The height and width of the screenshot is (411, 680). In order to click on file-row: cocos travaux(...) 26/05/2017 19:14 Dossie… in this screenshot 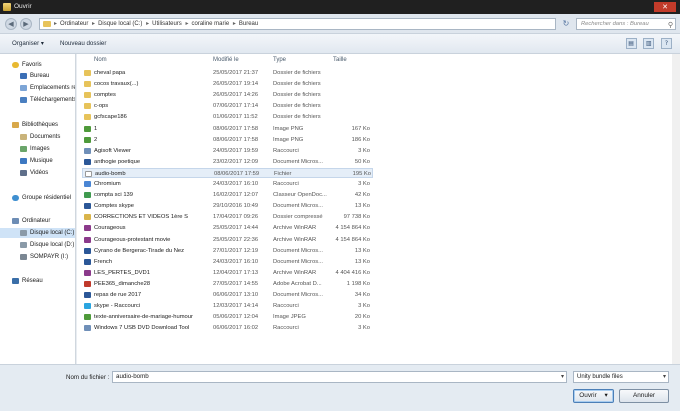, I will do `click(227, 84)`.